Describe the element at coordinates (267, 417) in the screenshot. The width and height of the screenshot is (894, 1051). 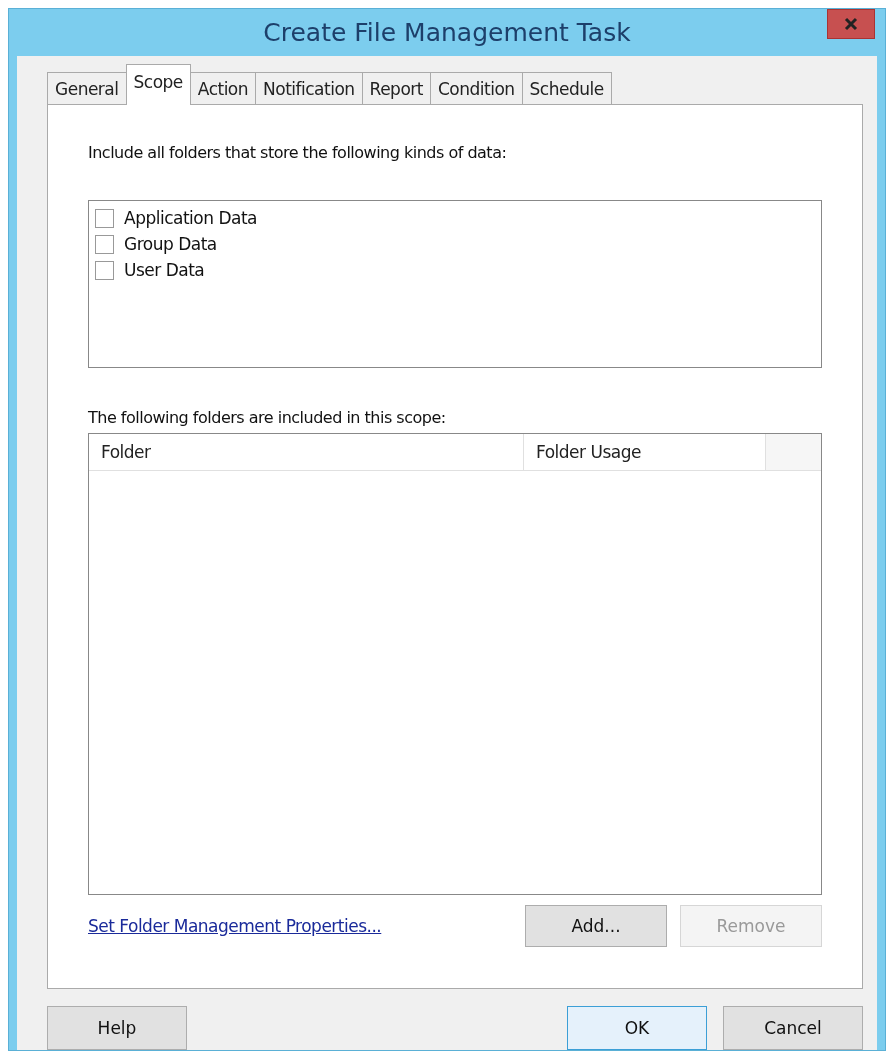
I see `section-label: The following folders are included in this scope:` at that location.